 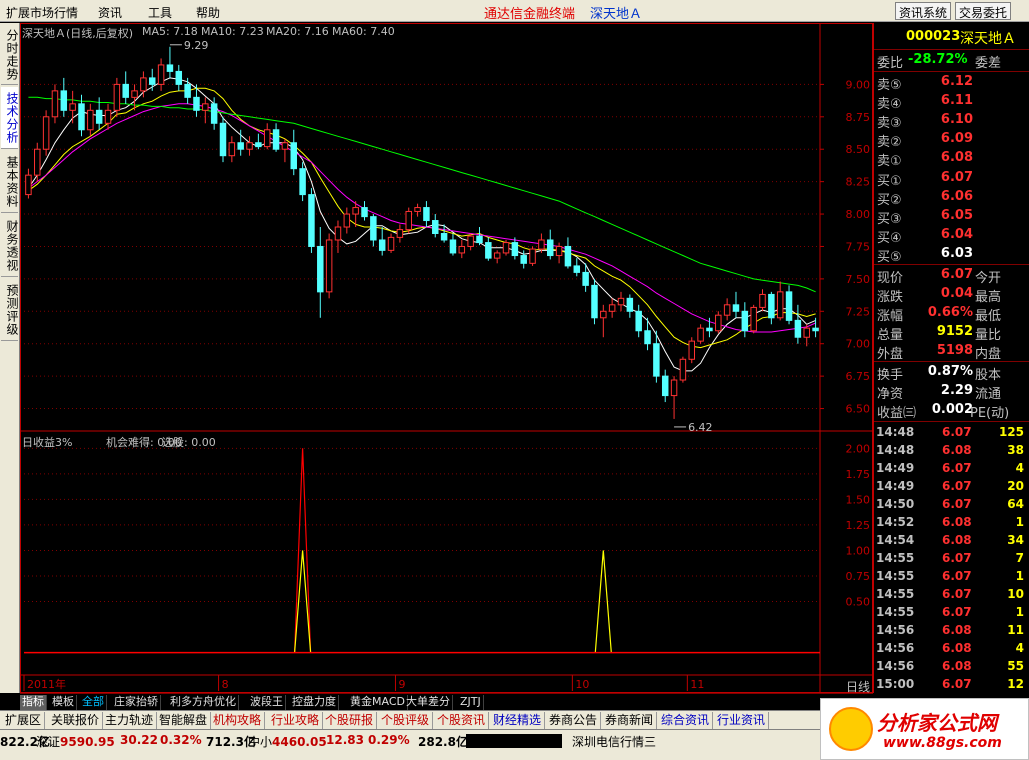 I want to click on sell-level-2: 卖② 6.09, so click(x=951, y=140).